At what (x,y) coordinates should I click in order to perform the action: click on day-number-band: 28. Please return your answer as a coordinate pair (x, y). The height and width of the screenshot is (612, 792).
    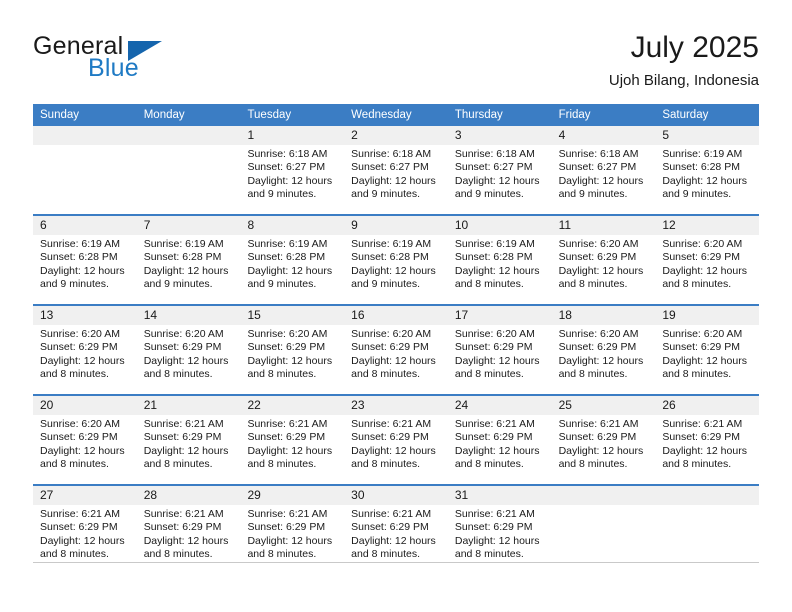
    Looking at the image, I should click on (188, 495).